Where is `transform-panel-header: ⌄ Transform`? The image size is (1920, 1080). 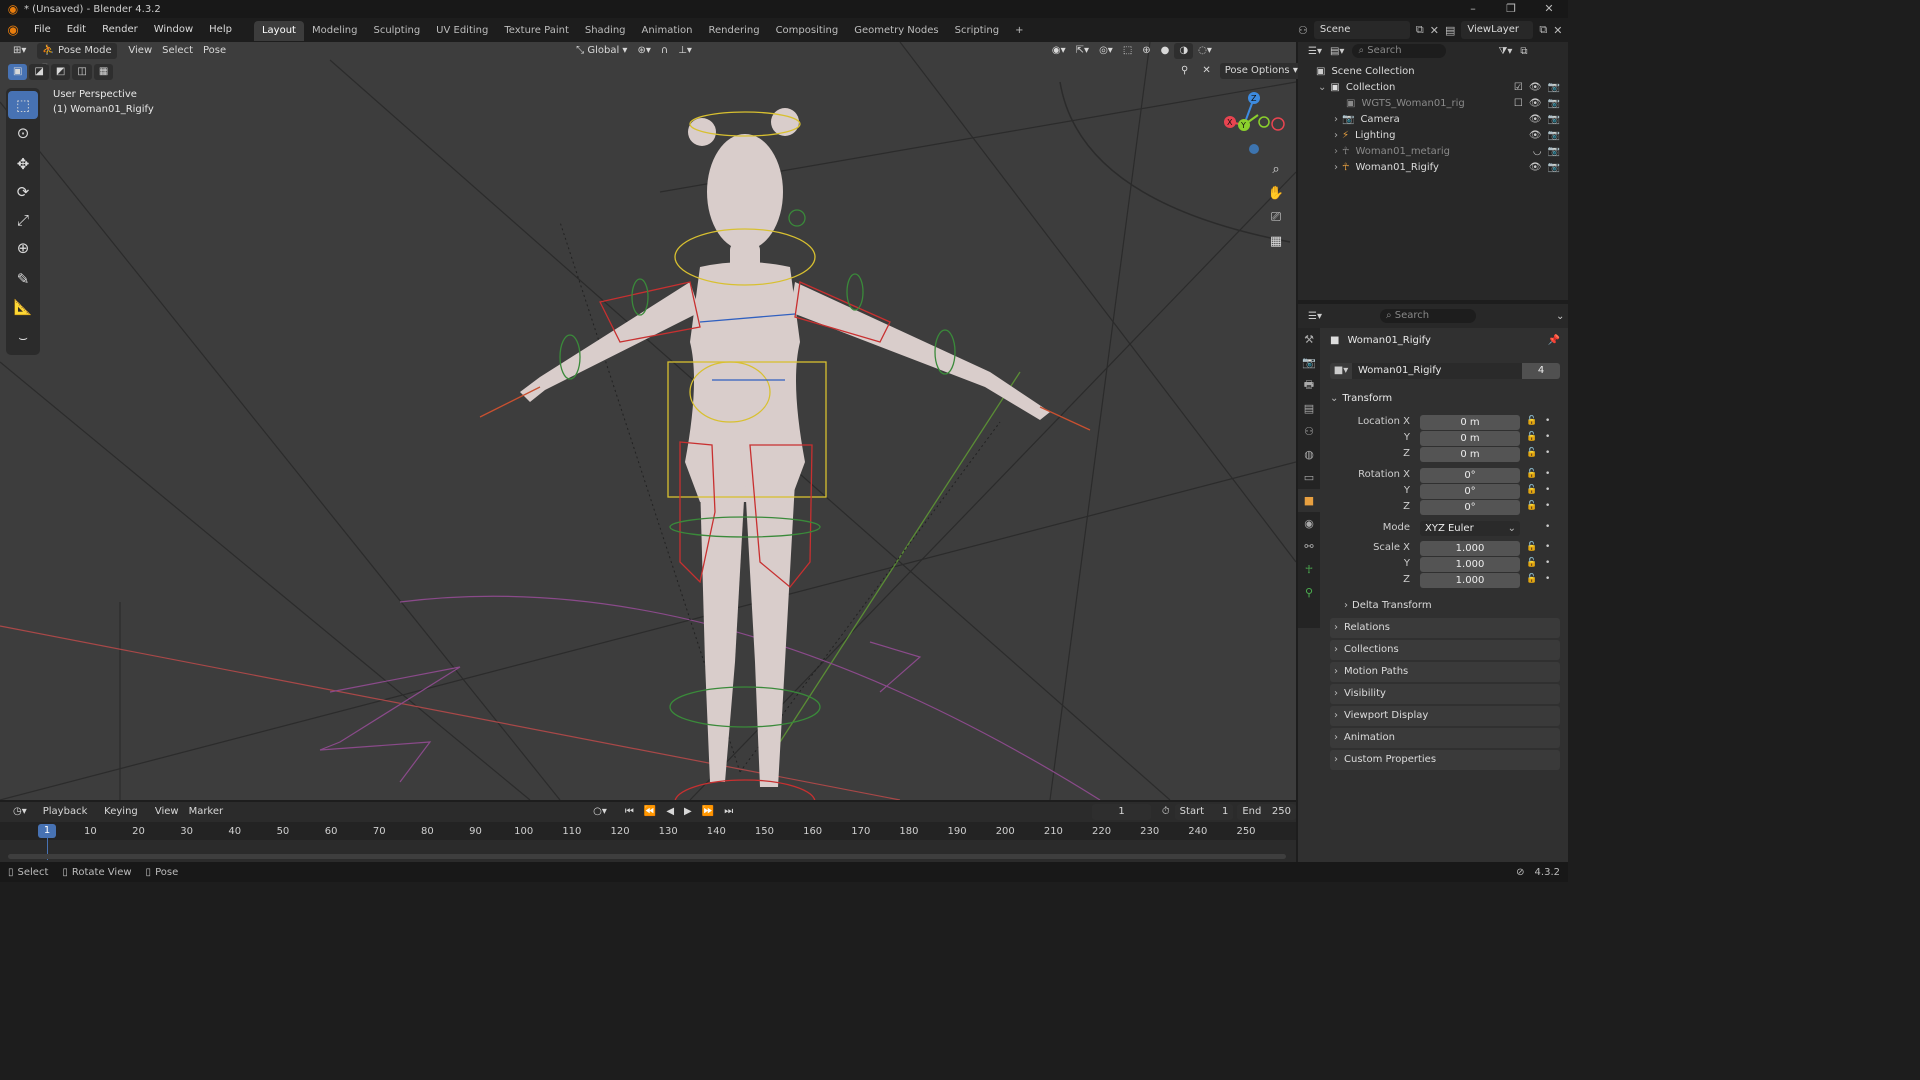
transform-panel-header: ⌄ Transform is located at coordinates (1445, 399).